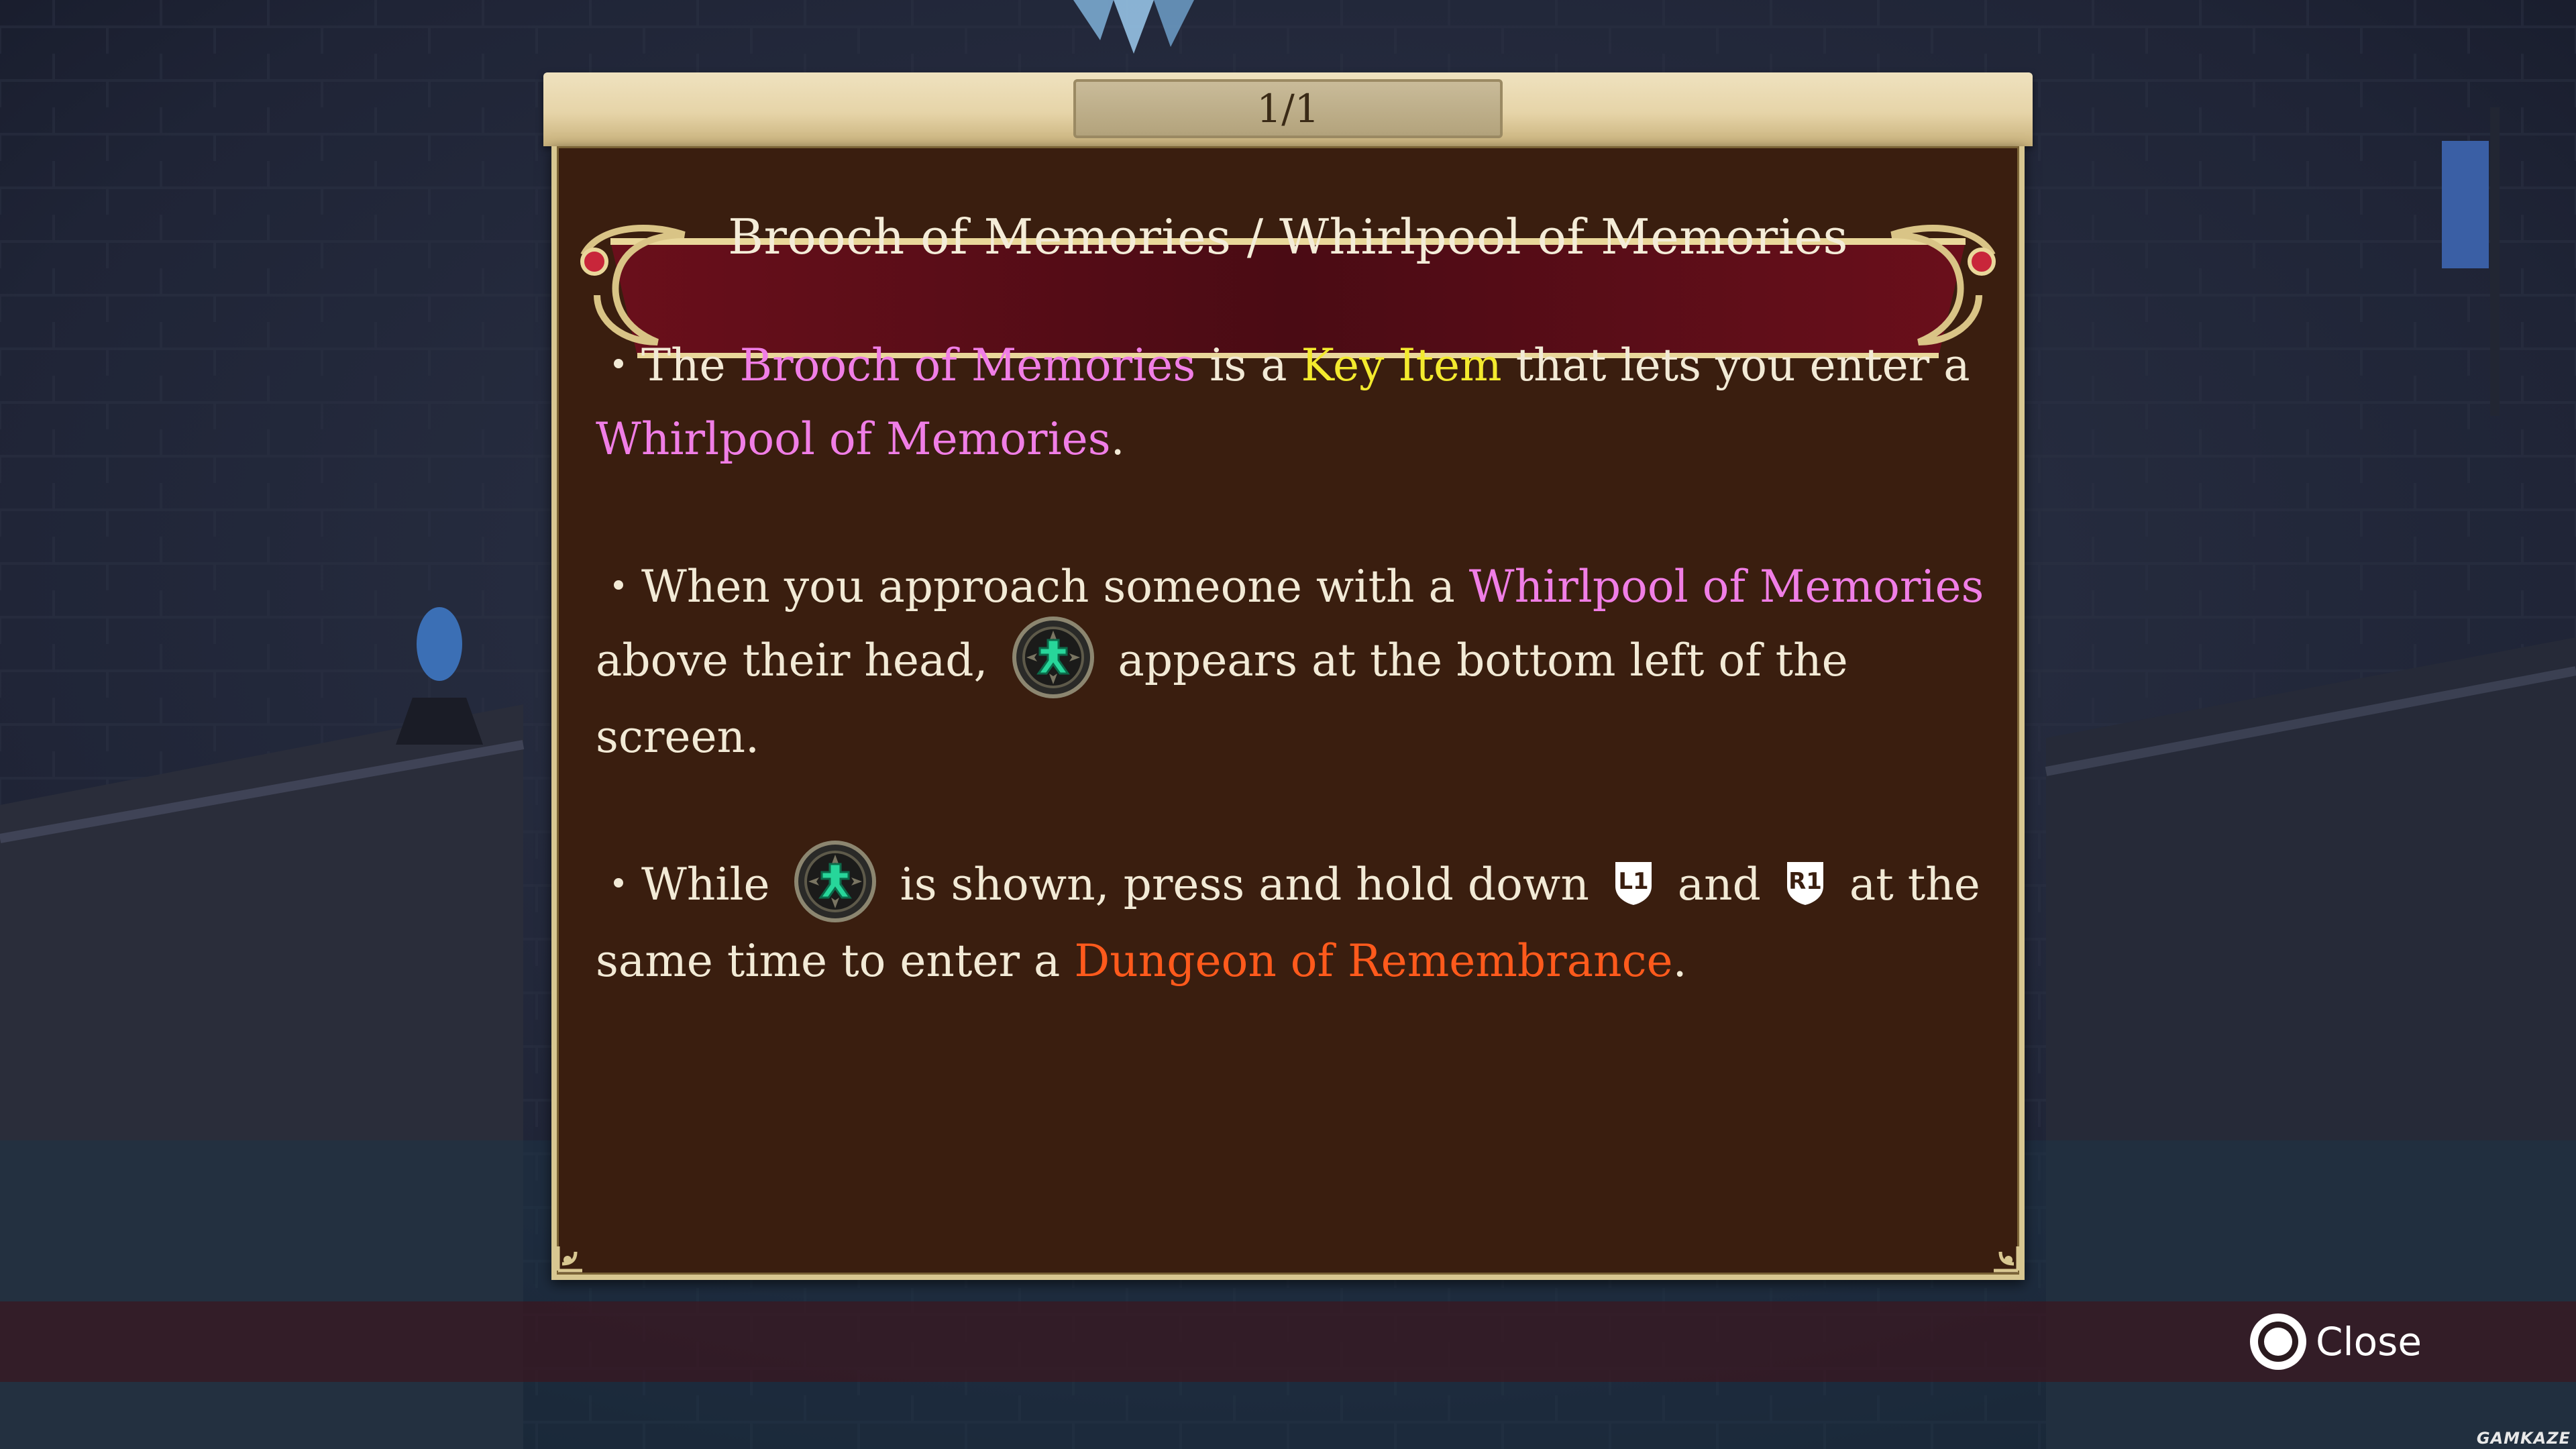 This screenshot has height=1449, width=2576. I want to click on corner-ornament-bottom-right, so click(2007, 1259).